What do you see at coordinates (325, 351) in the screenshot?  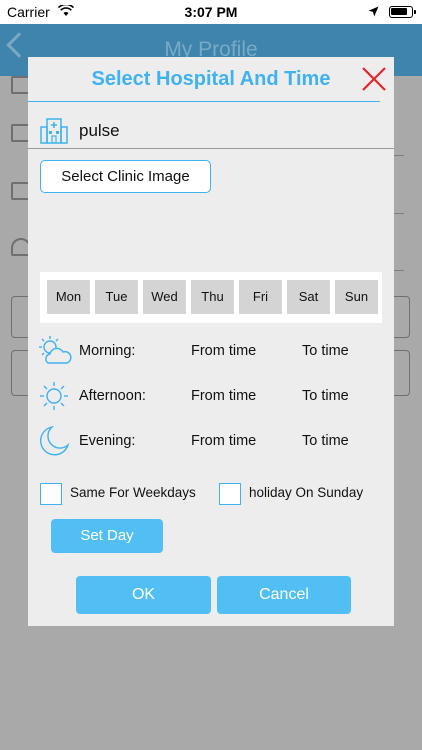 I see `morning-to-time: To time` at bounding box center [325, 351].